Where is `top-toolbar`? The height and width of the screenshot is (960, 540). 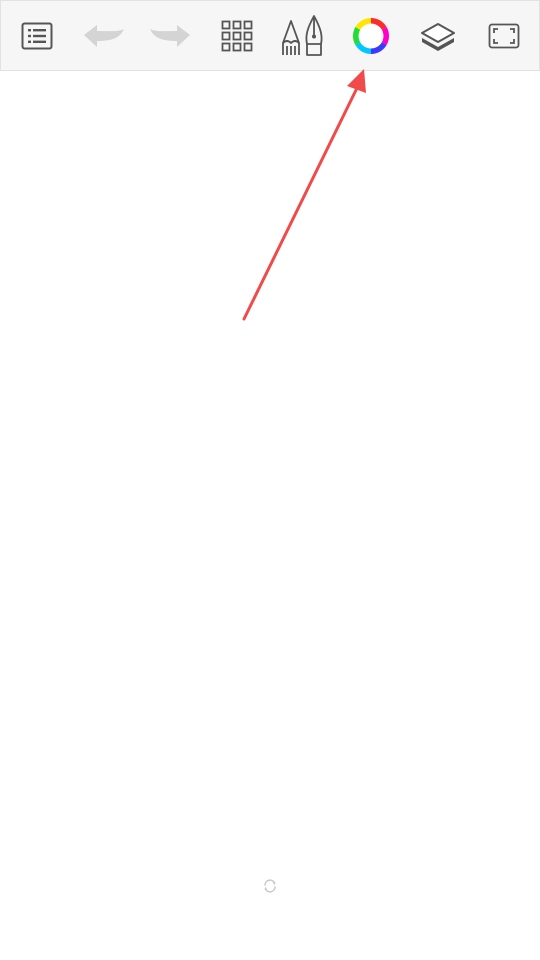 top-toolbar is located at coordinates (270, 35).